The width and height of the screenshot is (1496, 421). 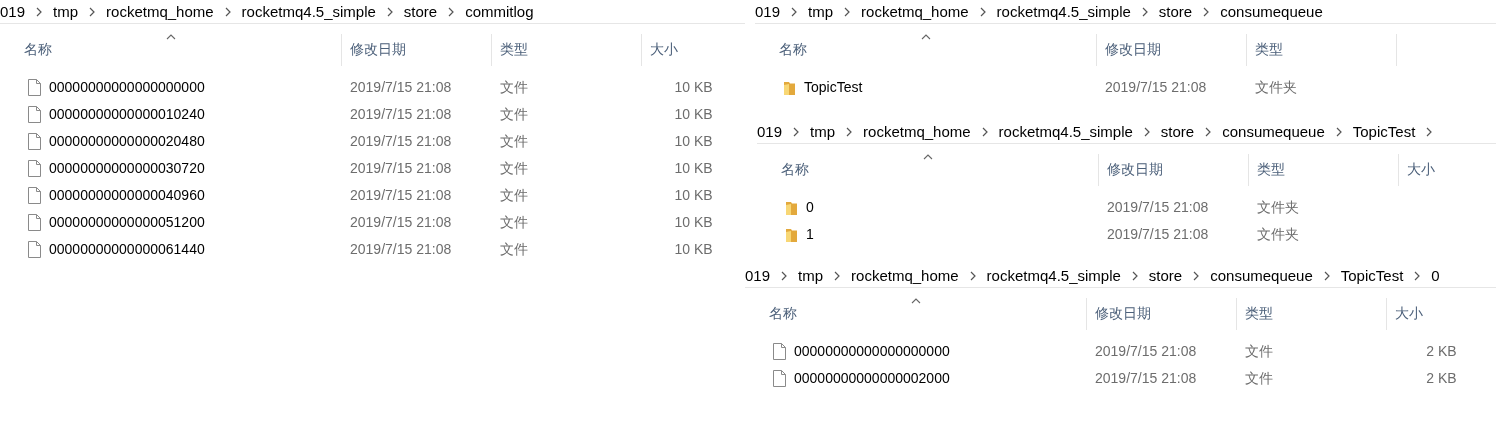 What do you see at coordinates (1441, 351) in the screenshot?
I see `file-size: 2 KB` at bounding box center [1441, 351].